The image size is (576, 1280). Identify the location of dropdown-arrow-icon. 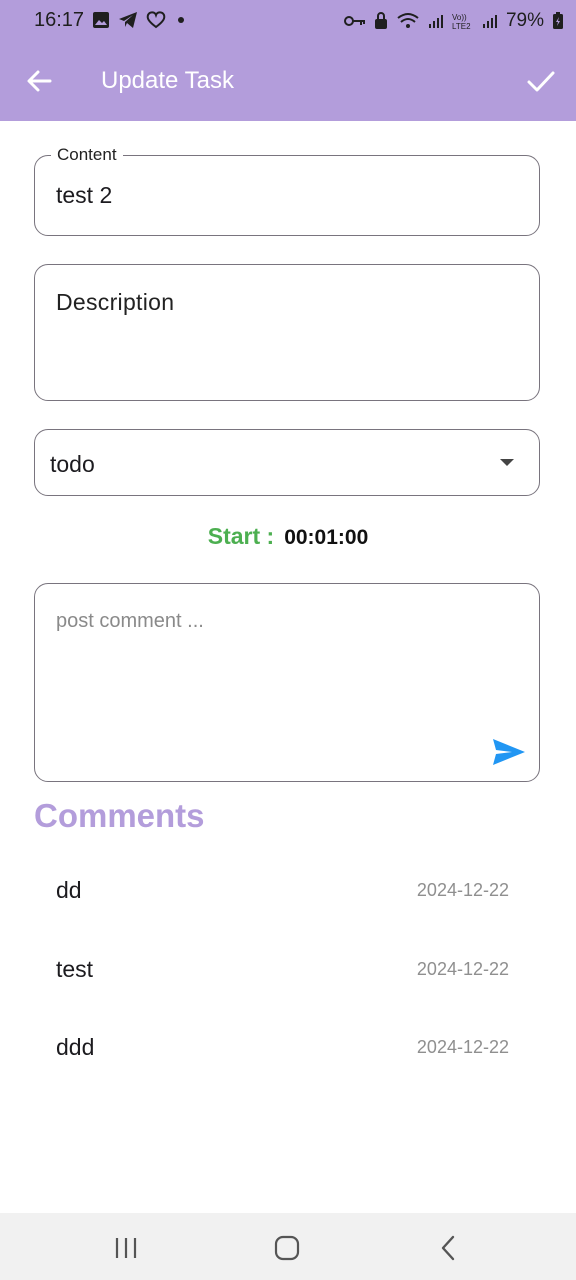
(507, 462).